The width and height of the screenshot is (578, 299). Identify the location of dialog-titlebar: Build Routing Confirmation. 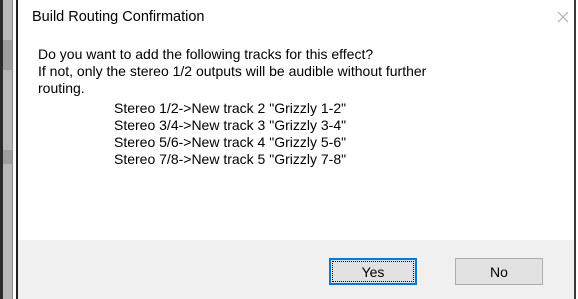
(297, 16).